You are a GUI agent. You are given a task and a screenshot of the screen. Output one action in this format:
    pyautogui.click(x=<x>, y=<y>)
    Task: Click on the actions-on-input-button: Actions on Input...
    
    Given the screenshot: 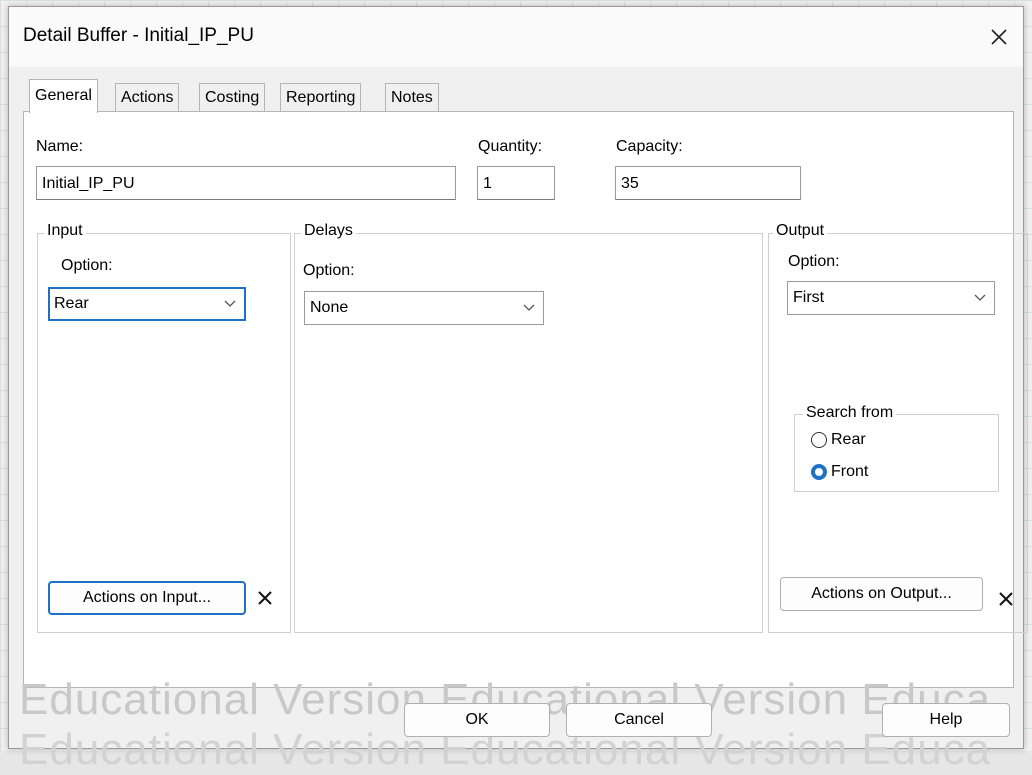 What is the action you would take?
    pyautogui.click(x=147, y=598)
    